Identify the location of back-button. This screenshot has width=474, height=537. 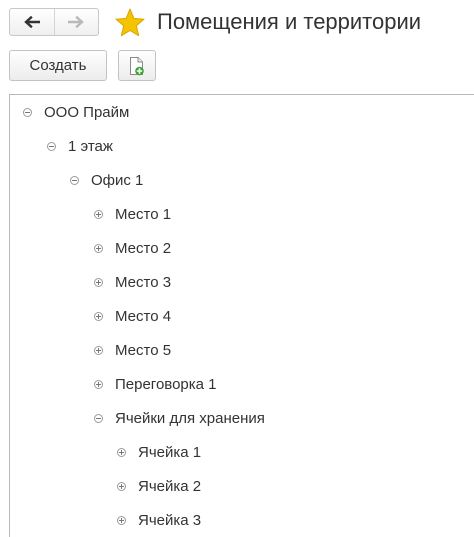
(32, 22).